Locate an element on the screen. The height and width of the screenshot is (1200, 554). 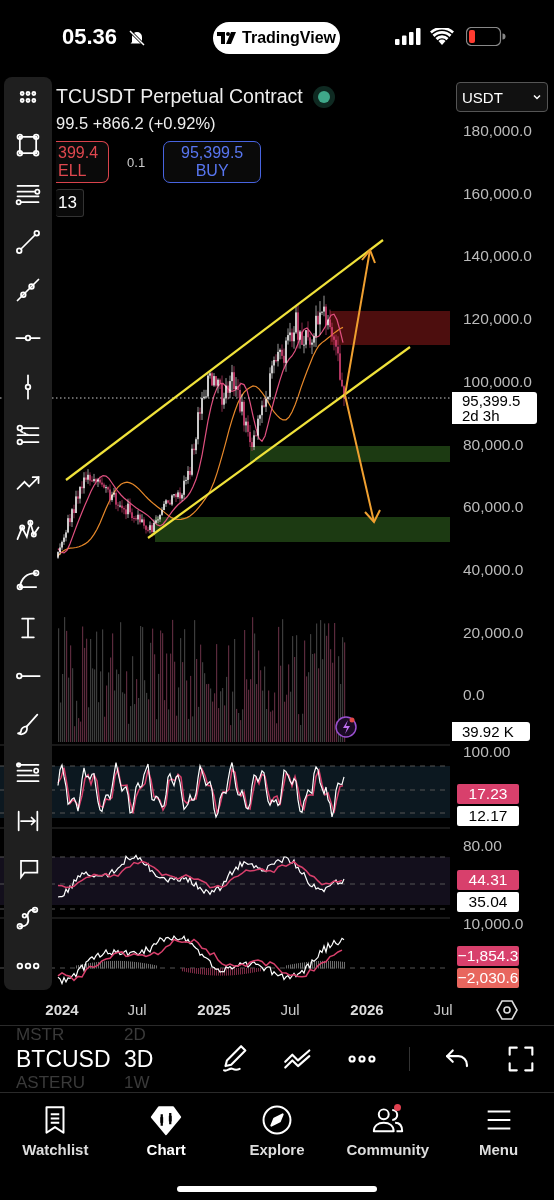
countdown: 2d 3h is located at coordinates (481, 415).